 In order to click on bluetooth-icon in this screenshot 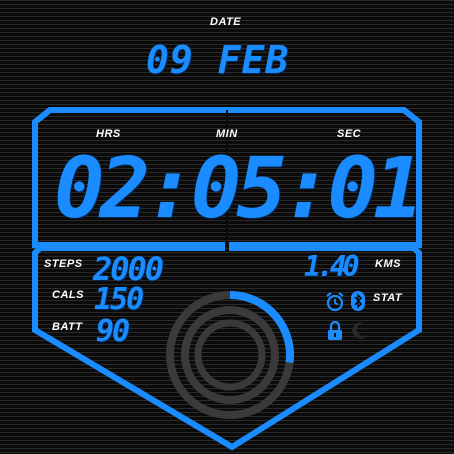, I will do `click(358, 301)`.